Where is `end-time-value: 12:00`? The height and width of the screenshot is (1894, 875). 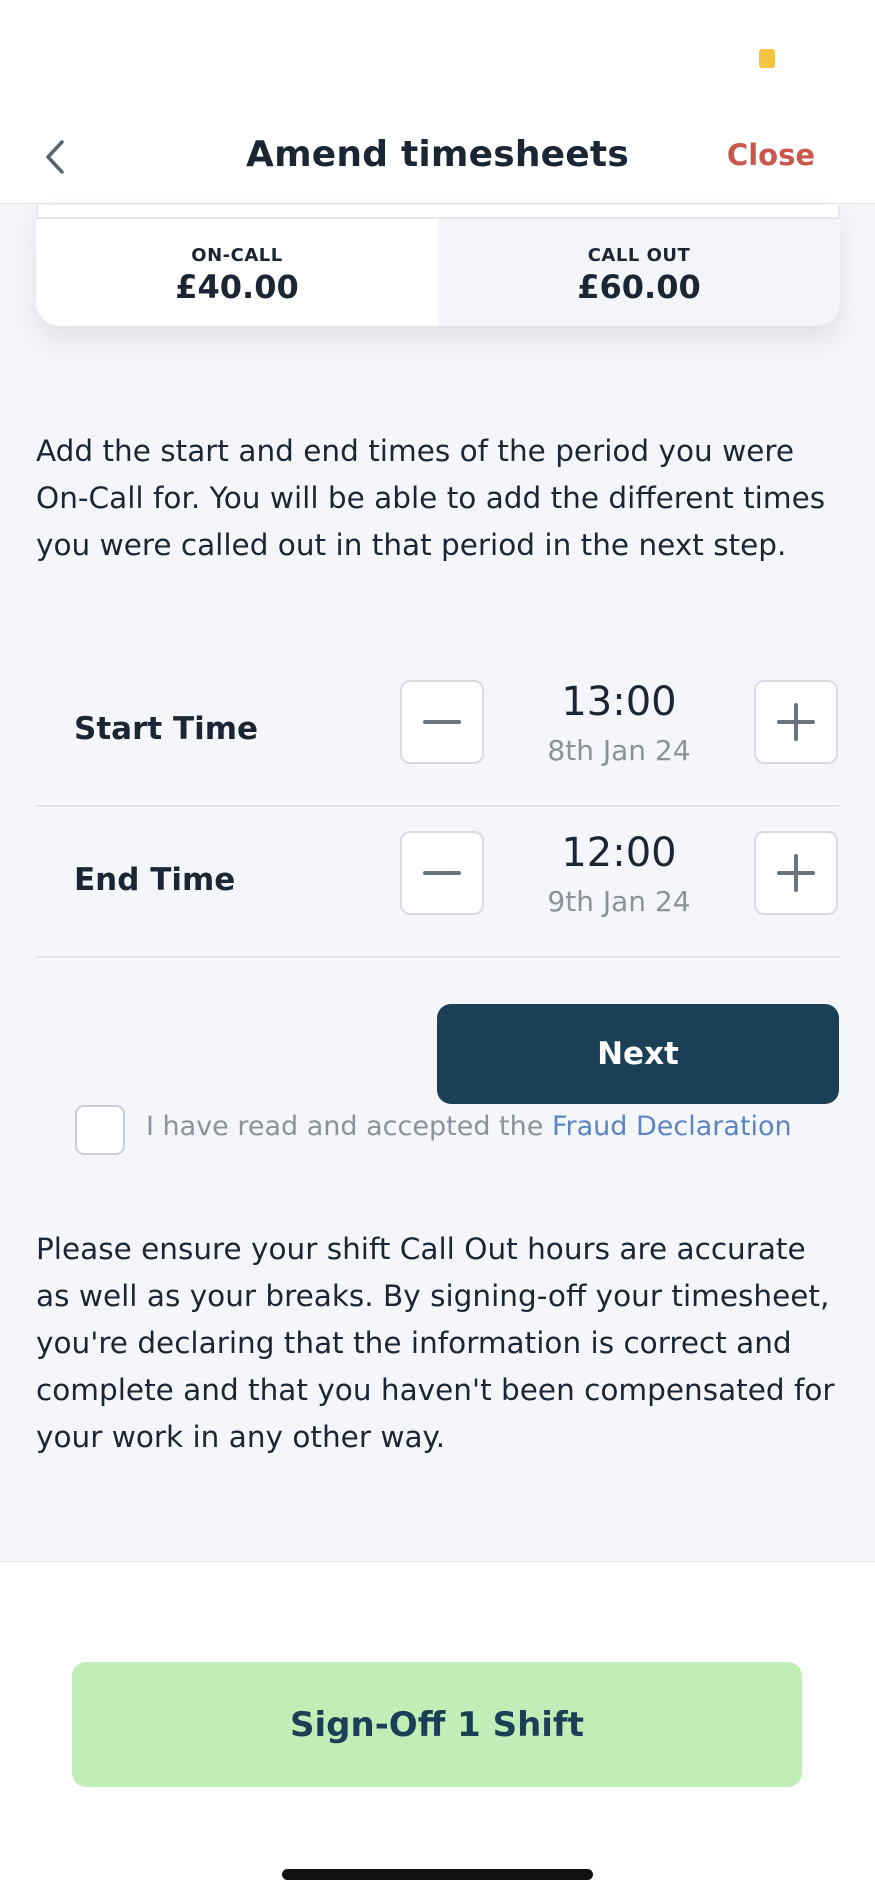 end-time-value: 12:00 is located at coordinates (619, 853).